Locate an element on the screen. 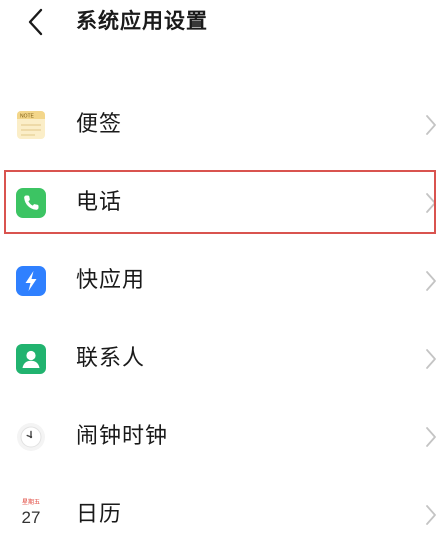  list-item-clock: 闹钟时钟 is located at coordinates (220, 437).